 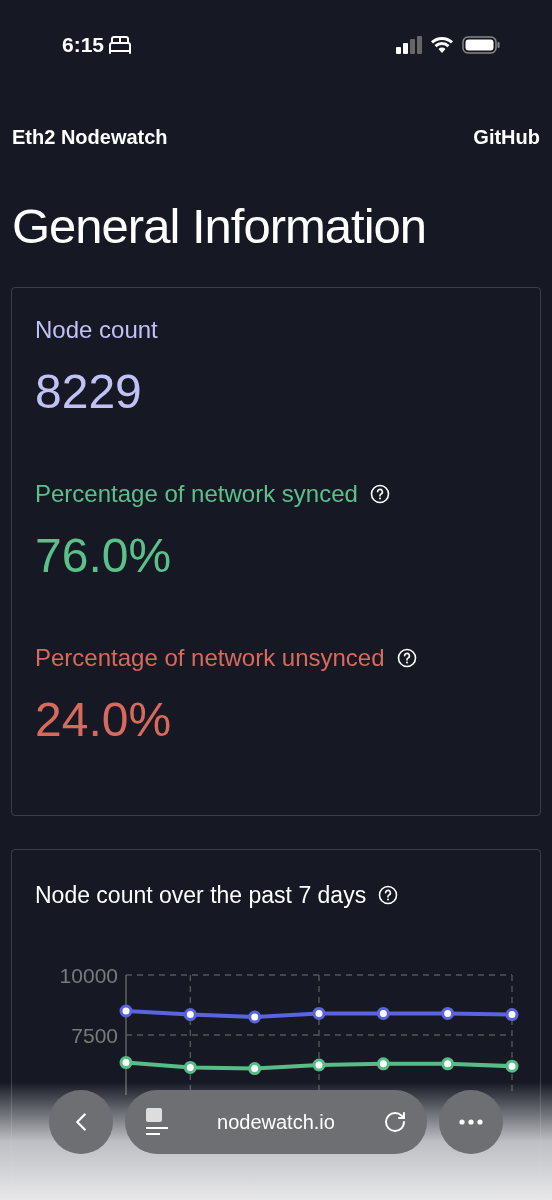 I want to click on battery-icon, so click(x=481, y=45).